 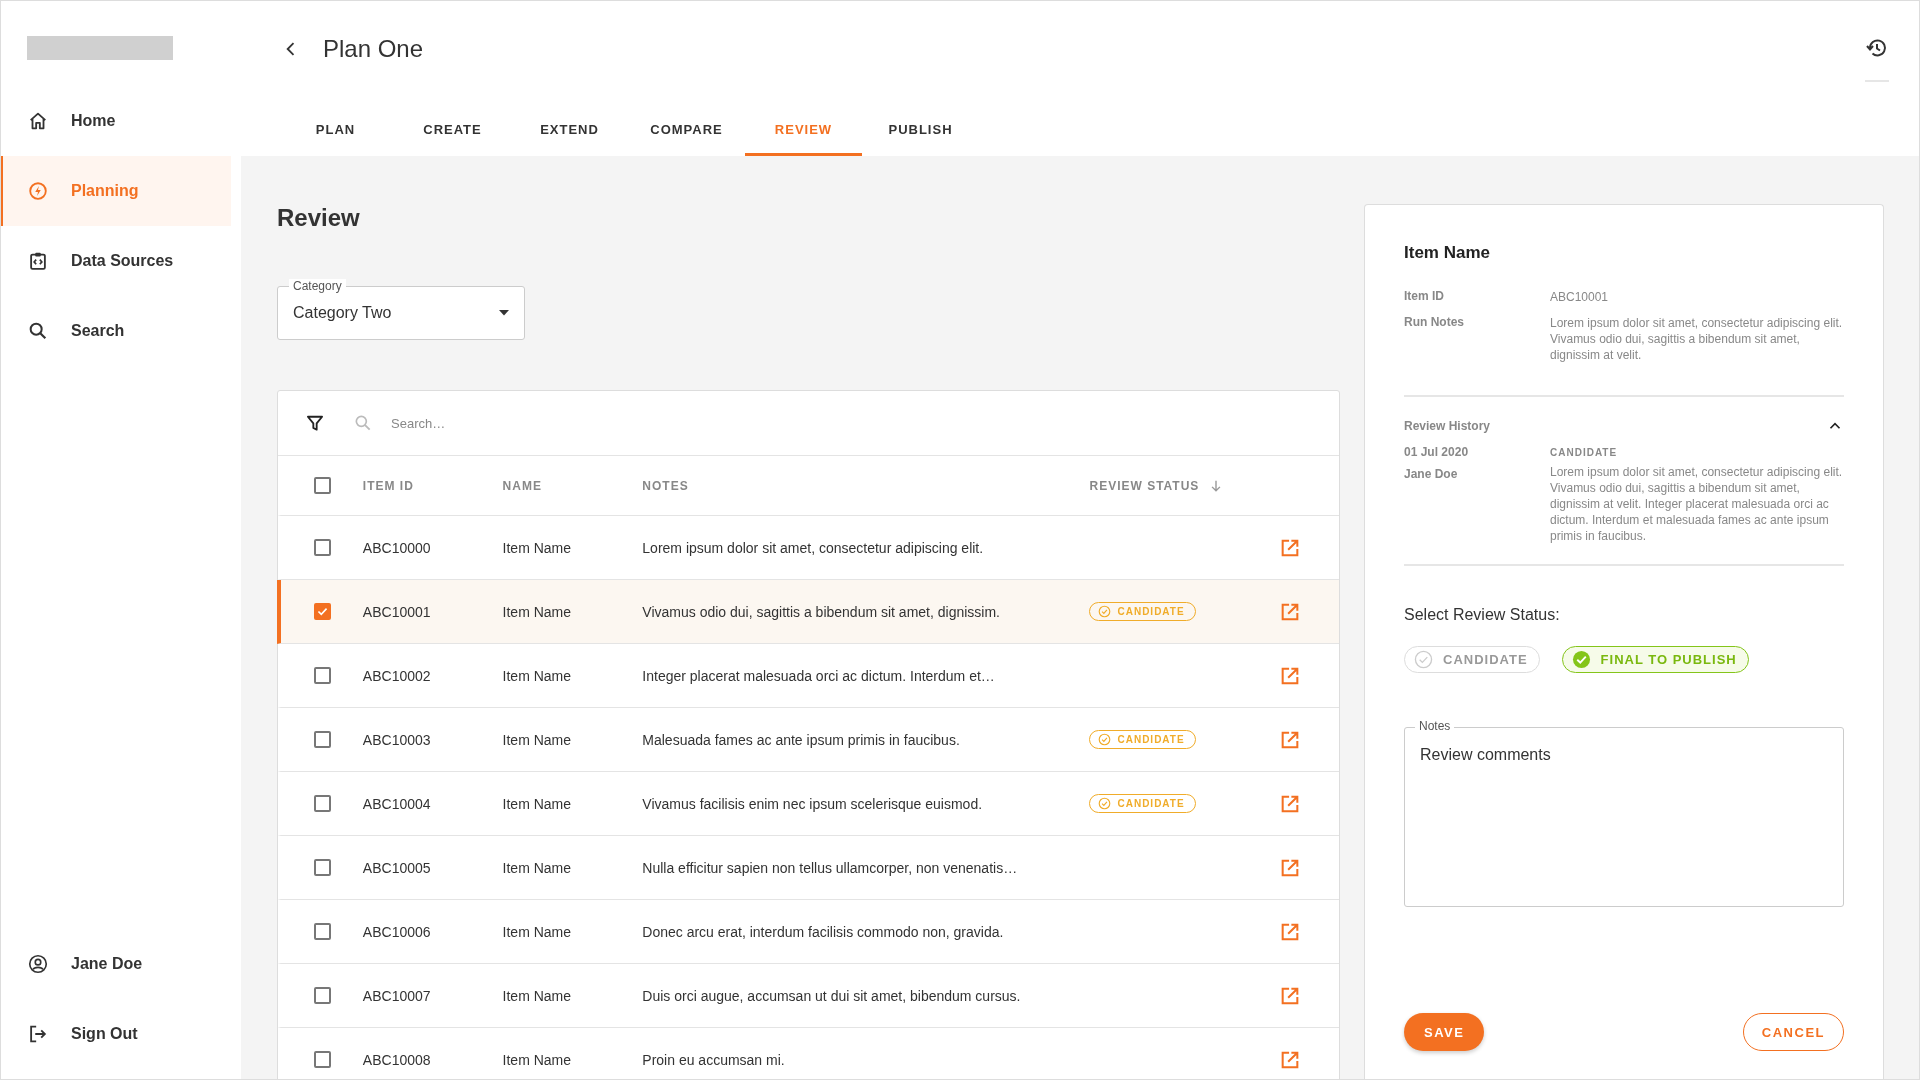 I want to click on item-title: Item Name, so click(x=1447, y=253).